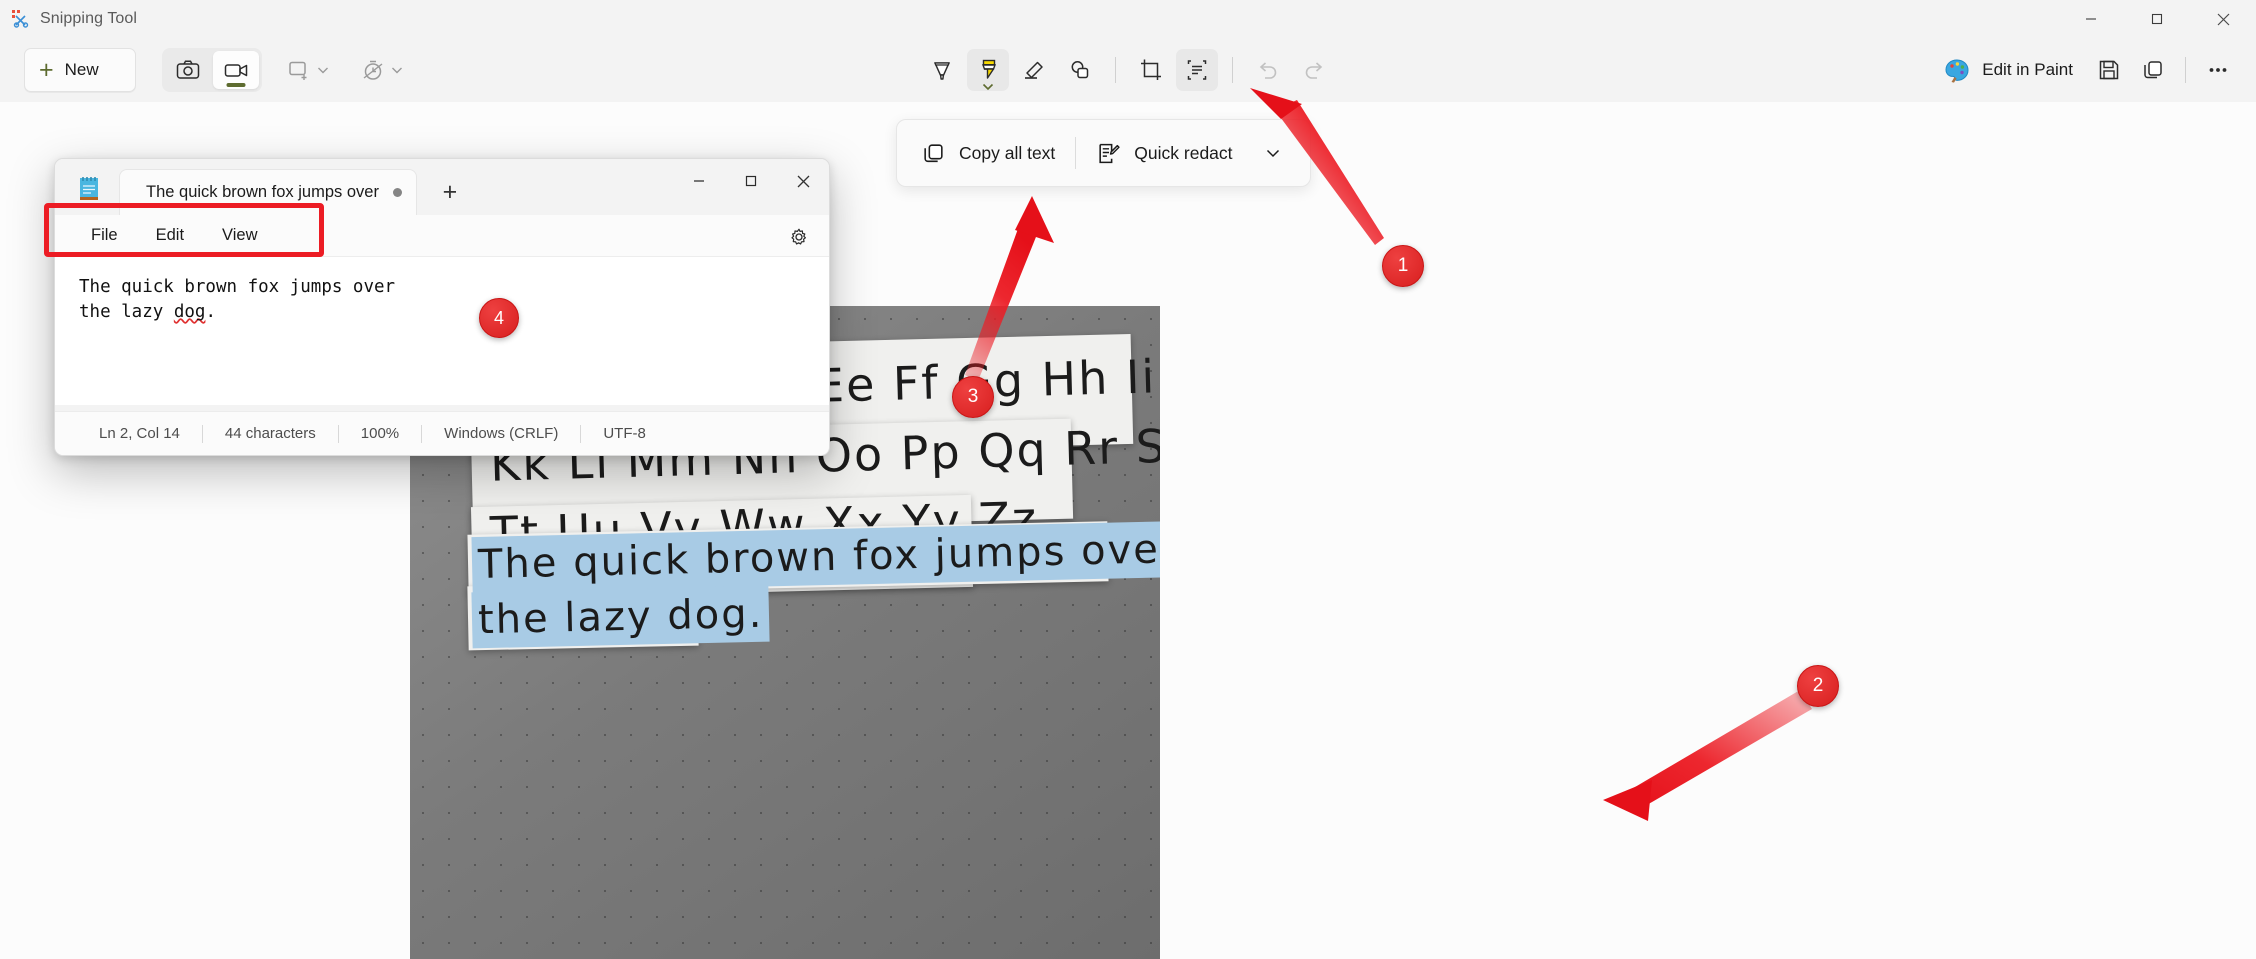 The image size is (2256, 959). I want to click on annotation-badge-3: 3, so click(973, 397).